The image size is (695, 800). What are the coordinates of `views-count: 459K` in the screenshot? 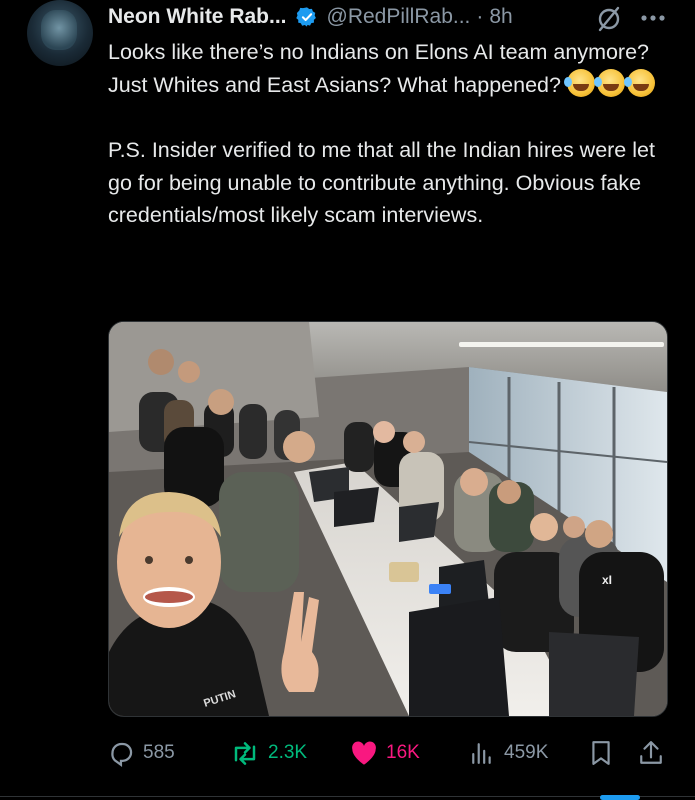 It's located at (526, 752).